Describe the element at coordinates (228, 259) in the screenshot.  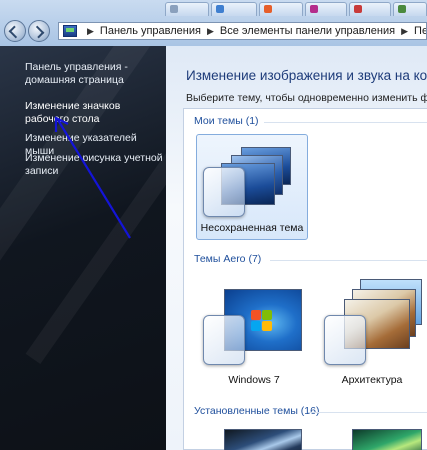
I see `group-aero-themes: Темы Aero (7)` at that location.